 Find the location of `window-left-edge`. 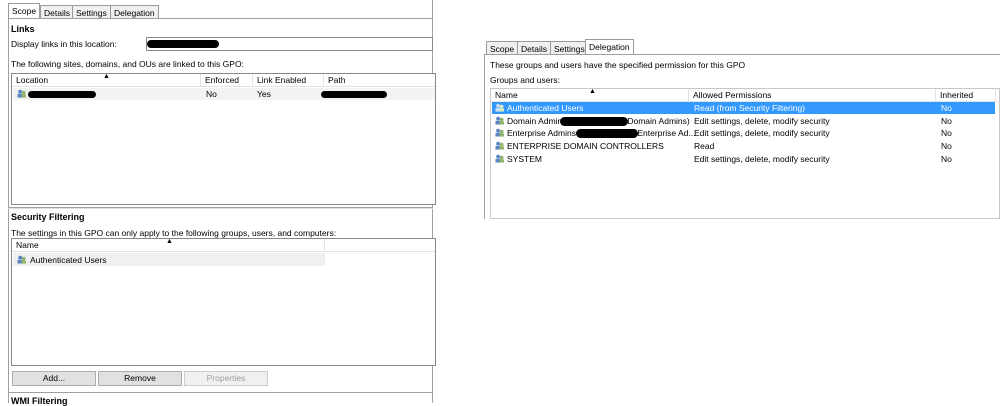

window-left-edge is located at coordinates (8, 210).